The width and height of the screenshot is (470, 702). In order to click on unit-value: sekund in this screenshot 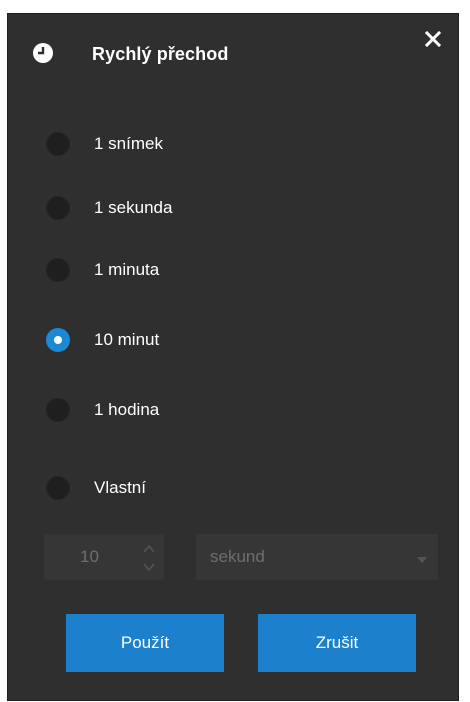, I will do `click(237, 556)`.